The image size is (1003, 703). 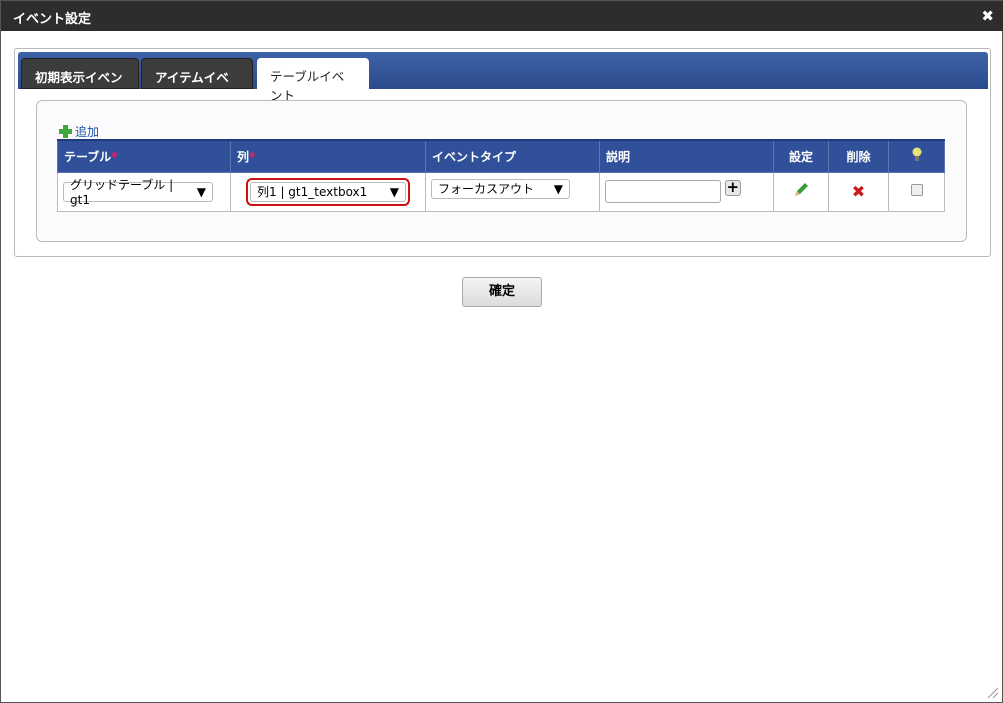 What do you see at coordinates (987, 16) in the screenshot?
I see `close-icon: ✖` at bounding box center [987, 16].